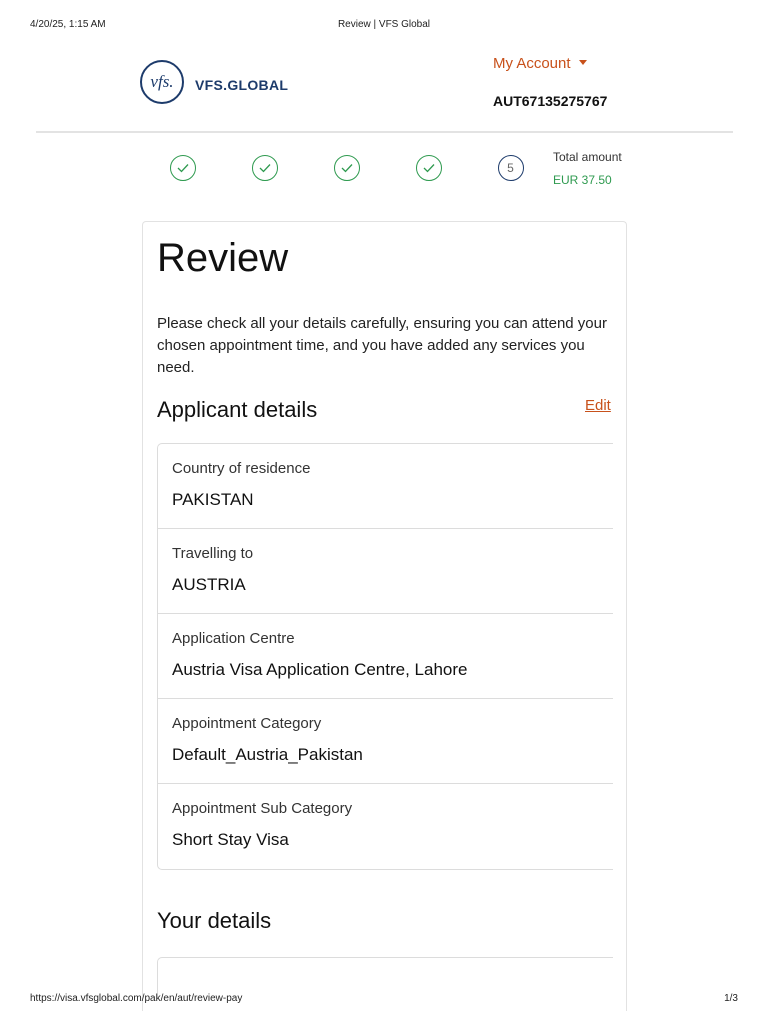  I want to click on vfs-logo-icon: vfs., so click(162, 82).